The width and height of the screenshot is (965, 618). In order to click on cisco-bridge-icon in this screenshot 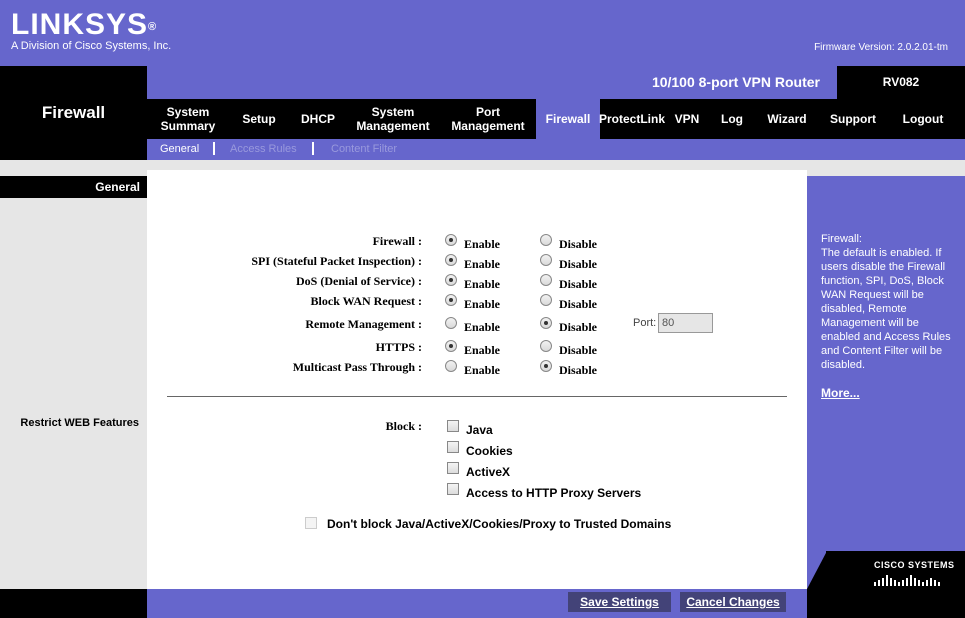, I will do `click(907, 580)`.